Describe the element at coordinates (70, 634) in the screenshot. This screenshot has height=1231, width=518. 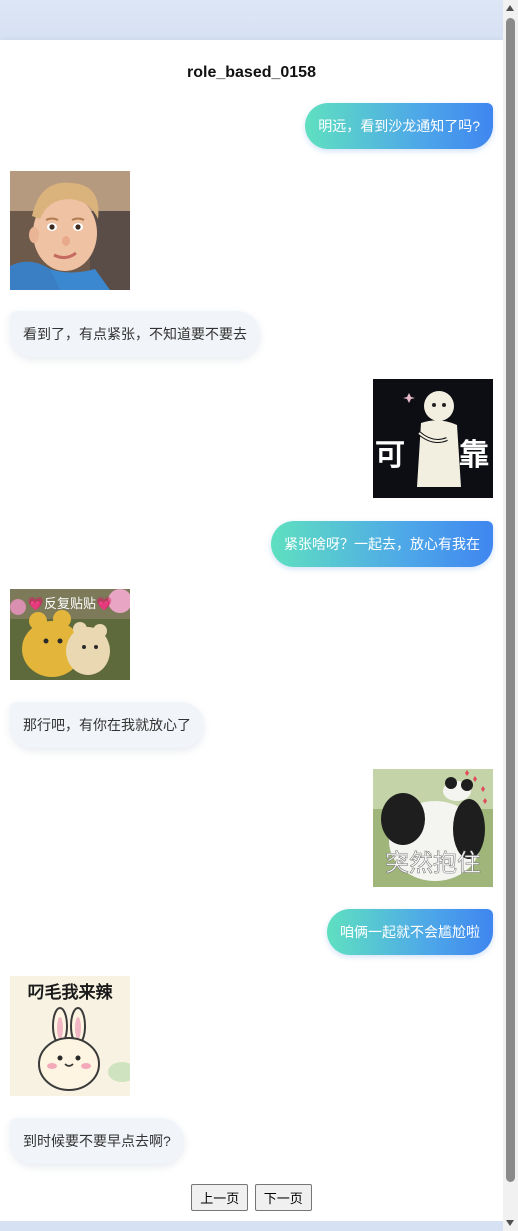
I see `sticker-hugging-bears: 💗反复贴贴💗` at that location.